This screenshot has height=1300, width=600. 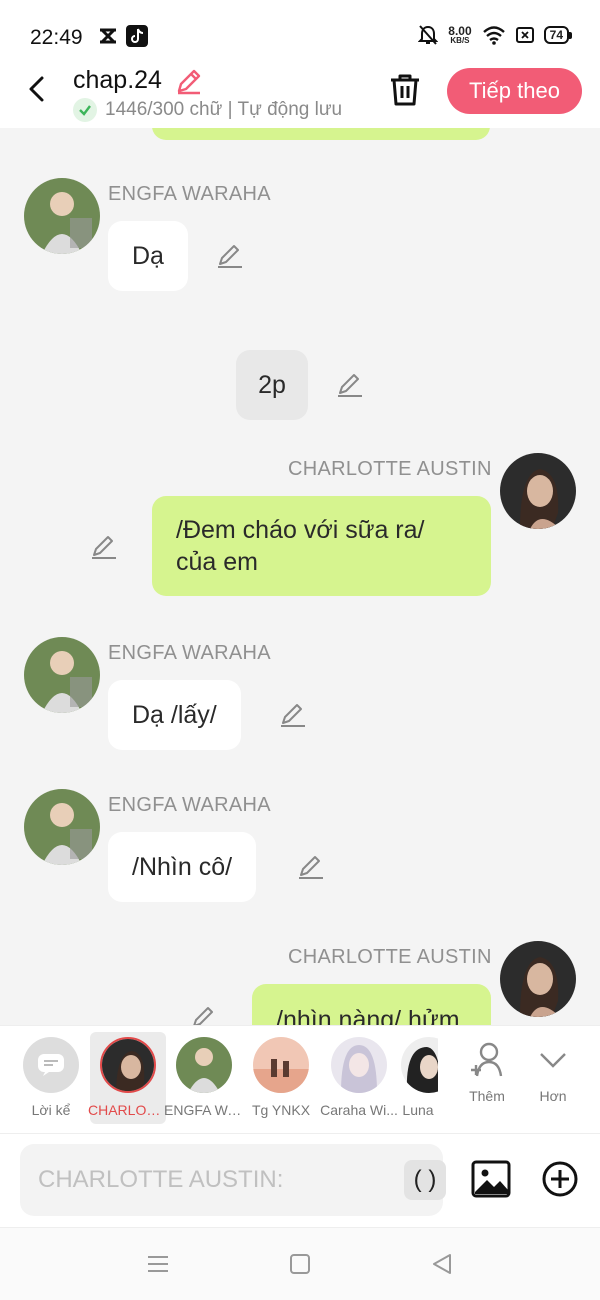 I want to click on word-count-status: 1446/300 chữ | Tự động lưu, so click(x=207, y=110).